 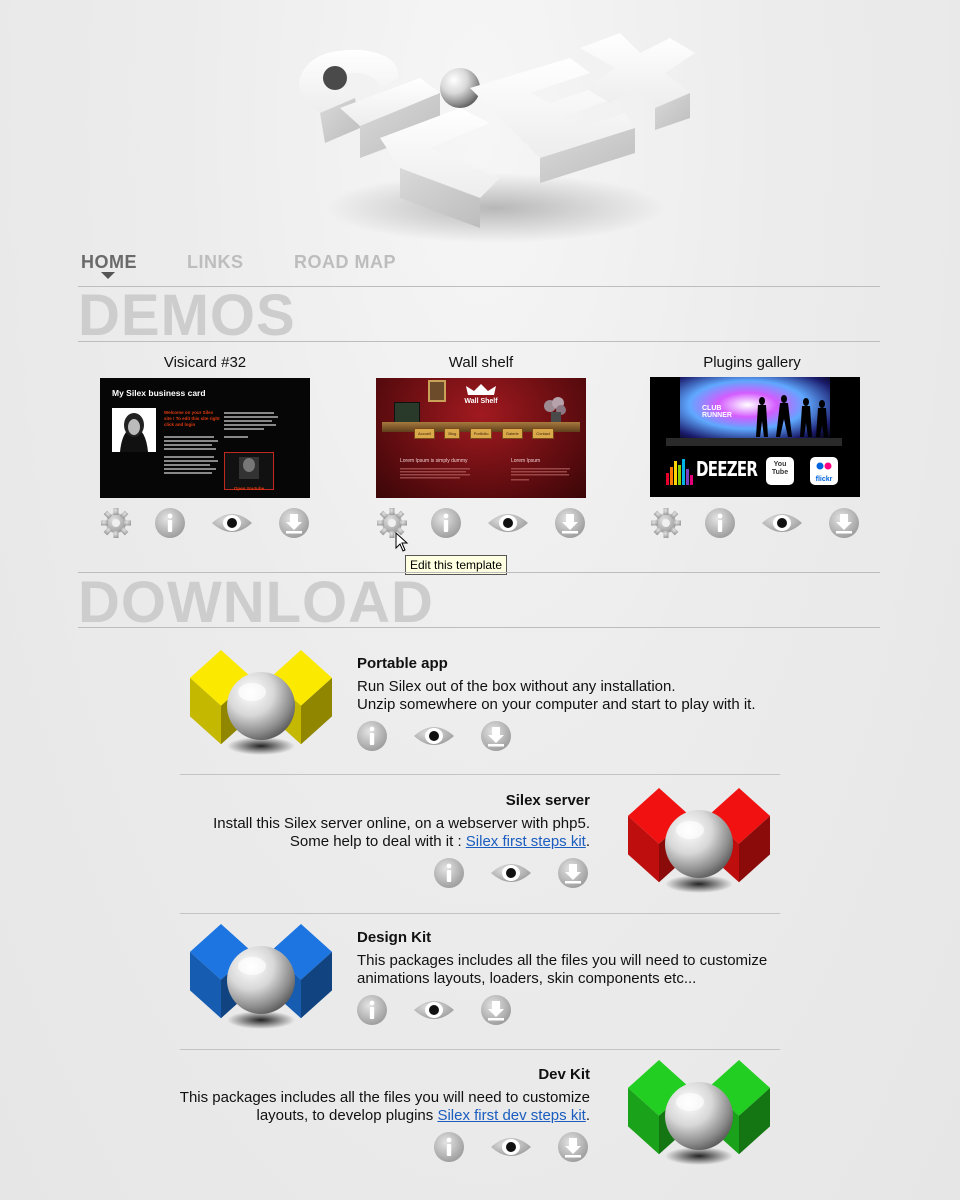 What do you see at coordinates (261, 977) in the screenshot?
I see `package-icon-design-kit` at bounding box center [261, 977].